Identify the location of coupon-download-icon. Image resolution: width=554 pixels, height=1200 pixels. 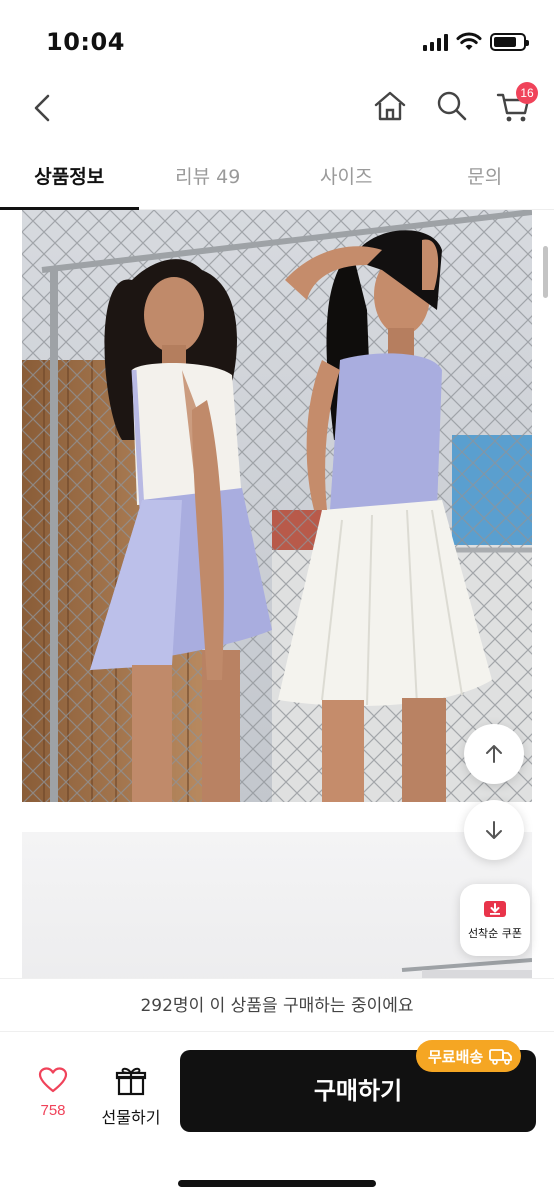
(495, 909).